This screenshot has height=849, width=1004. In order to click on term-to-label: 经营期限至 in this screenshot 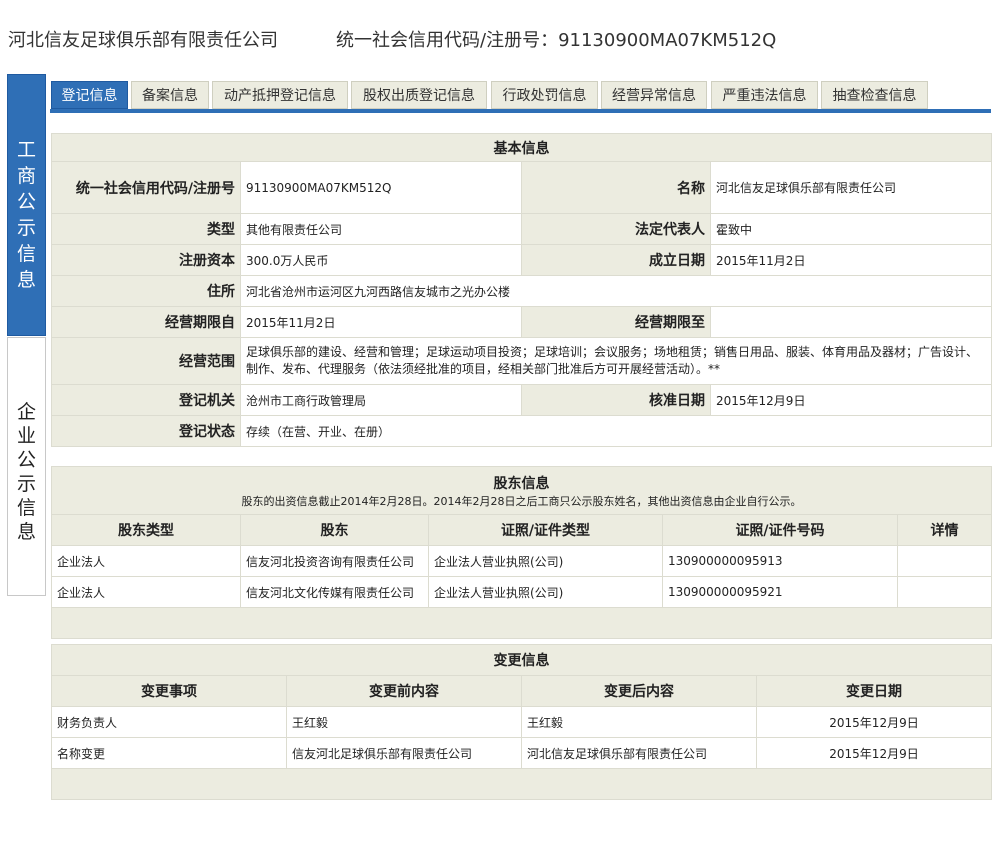, I will do `click(616, 322)`.